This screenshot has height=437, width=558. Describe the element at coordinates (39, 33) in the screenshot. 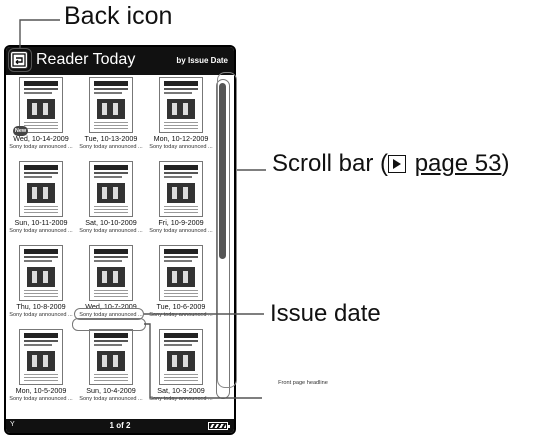

I see `leader-back-icon` at that location.